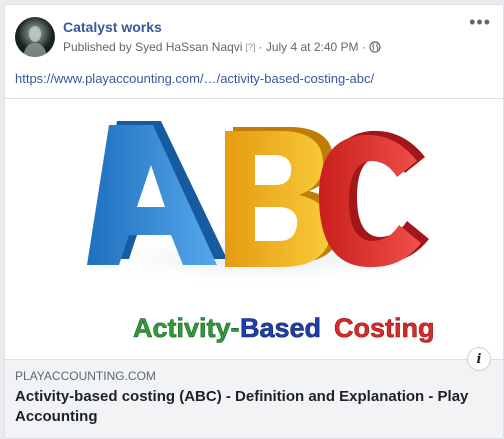 Image resolution: width=504 pixels, height=439 pixels. I want to click on author-name: Syed HaSsan Naqvi, so click(188, 47).